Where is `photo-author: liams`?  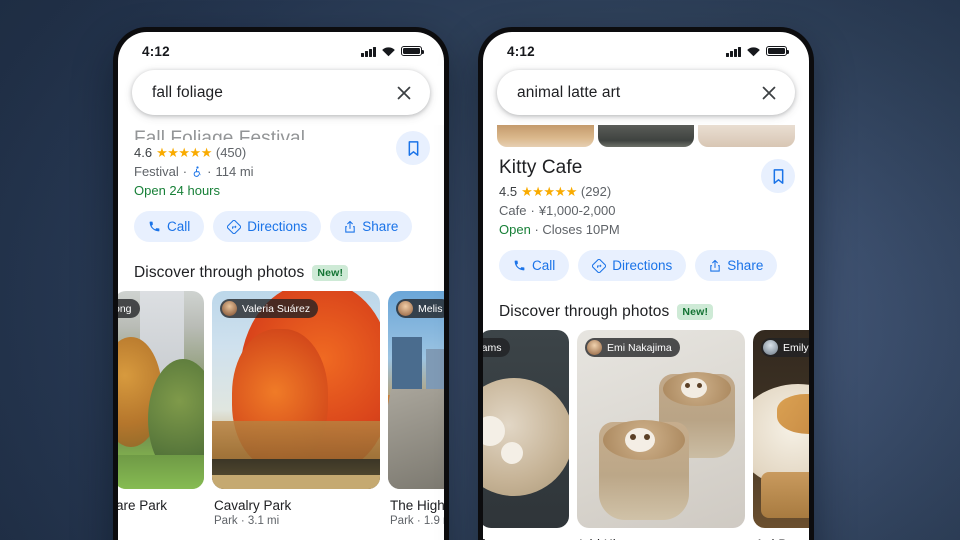 photo-author: liams is located at coordinates (492, 347).